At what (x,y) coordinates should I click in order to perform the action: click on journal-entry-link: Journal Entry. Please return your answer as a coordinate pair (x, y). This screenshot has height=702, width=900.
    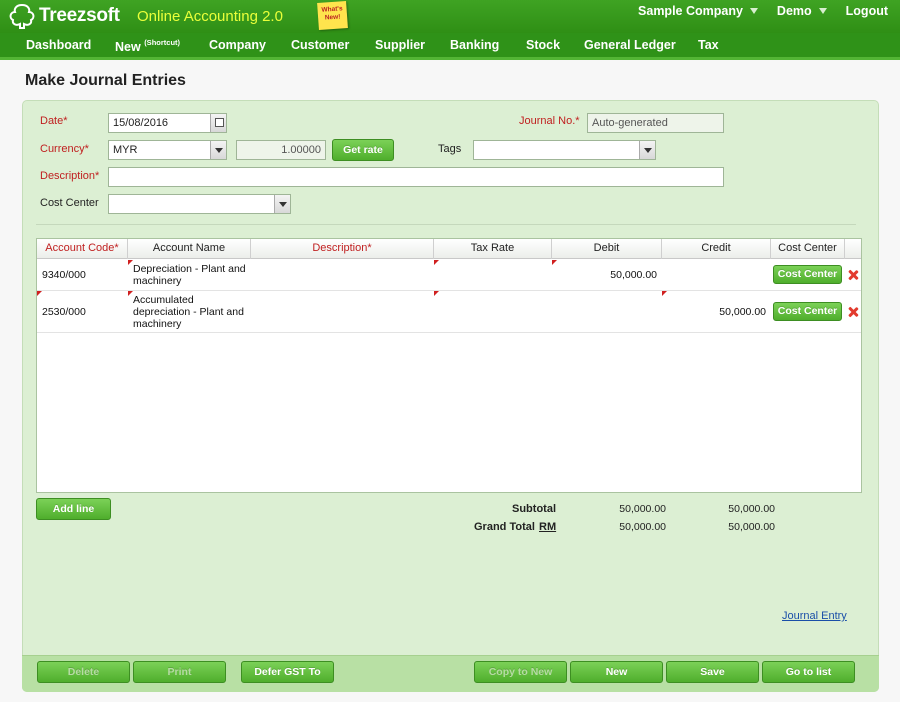
    Looking at the image, I should click on (814, 616).